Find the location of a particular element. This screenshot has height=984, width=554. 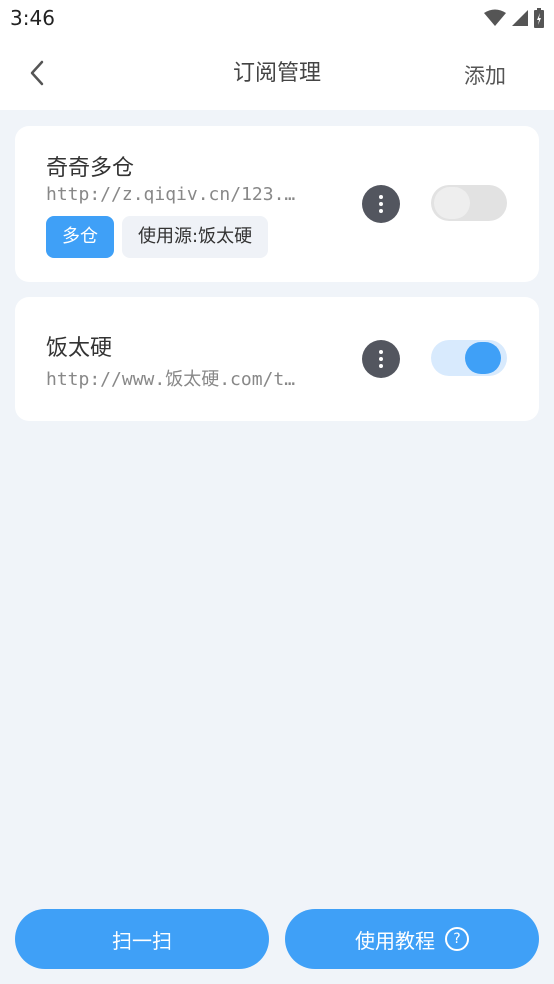

subscription-name: 奇奇多仓 is located at coordinates (90, 168).